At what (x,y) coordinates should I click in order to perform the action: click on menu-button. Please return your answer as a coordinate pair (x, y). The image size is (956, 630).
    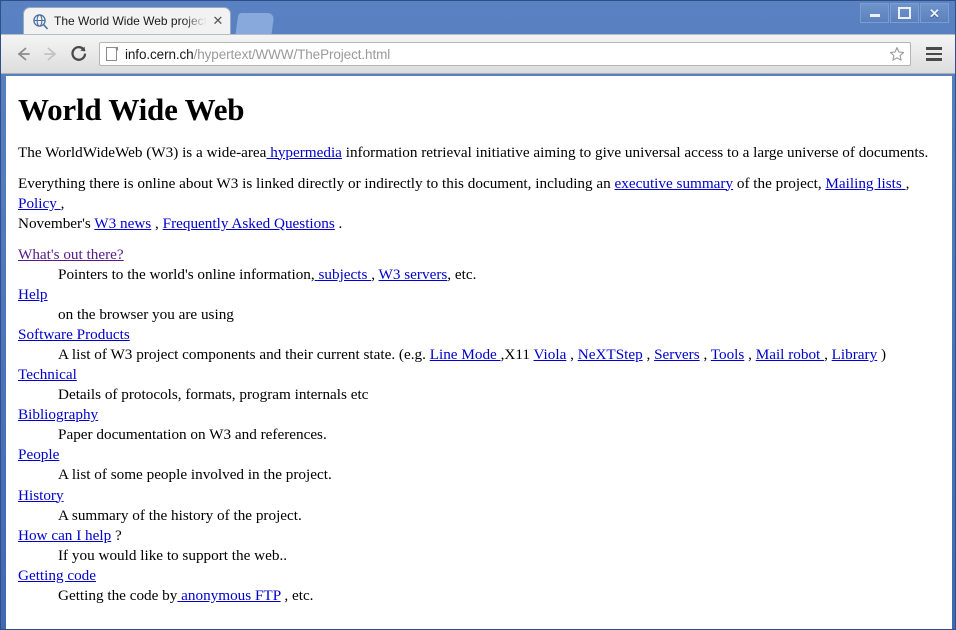
    Looking at the image, I should click on (934, 54).